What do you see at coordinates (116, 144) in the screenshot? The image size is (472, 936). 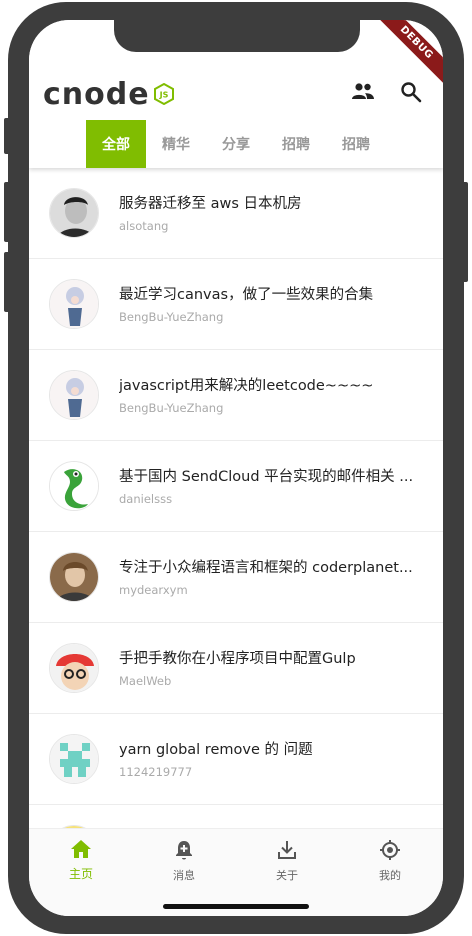 I see `tab-all: 全部` at bounding box center [116, 144].